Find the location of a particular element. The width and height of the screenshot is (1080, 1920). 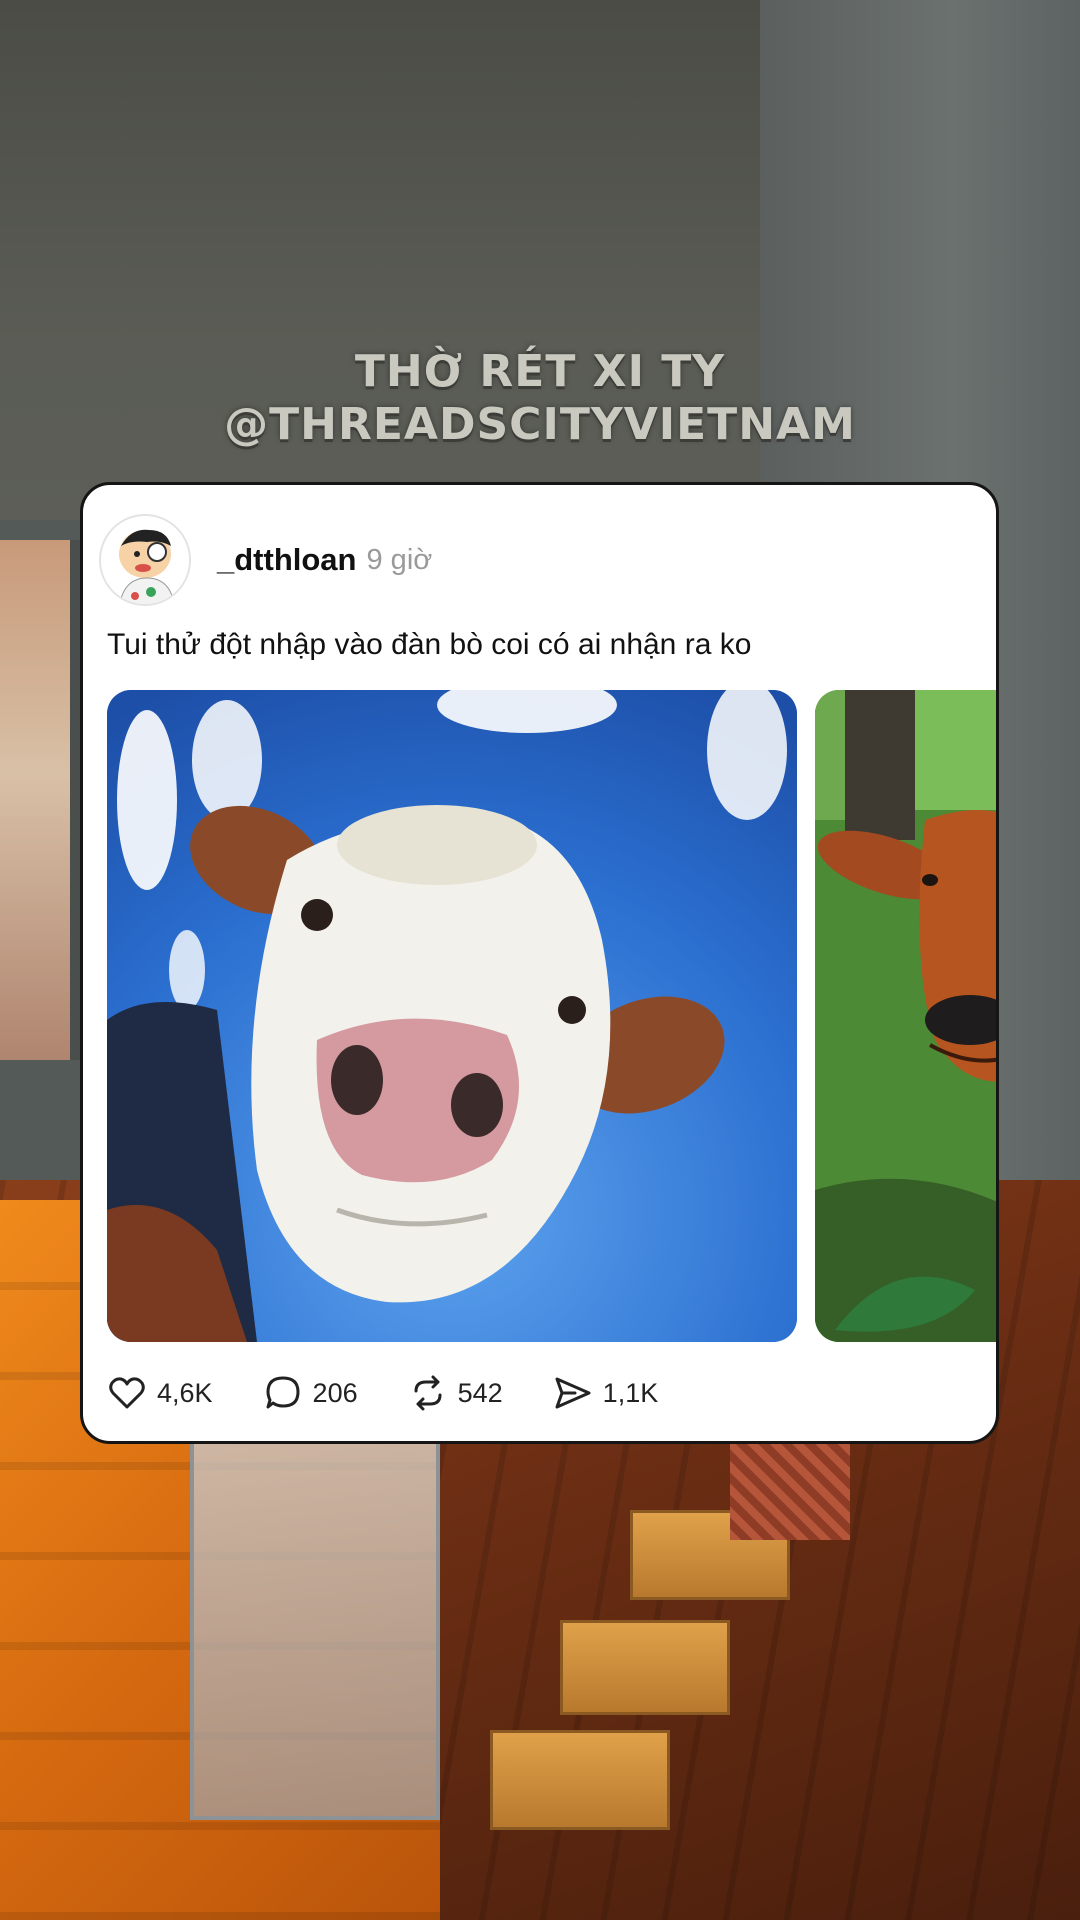

brick-block is located at coordinates (790, 1490).